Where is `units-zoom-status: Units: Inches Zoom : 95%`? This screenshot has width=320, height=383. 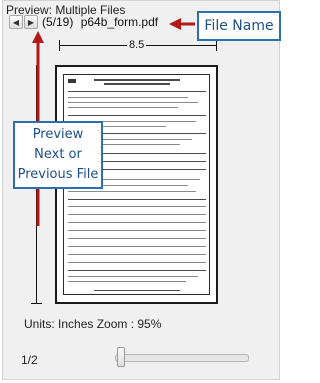 units-zoom-status: Units: Inches Zoom : 95% is located at coordinates (93, 324).